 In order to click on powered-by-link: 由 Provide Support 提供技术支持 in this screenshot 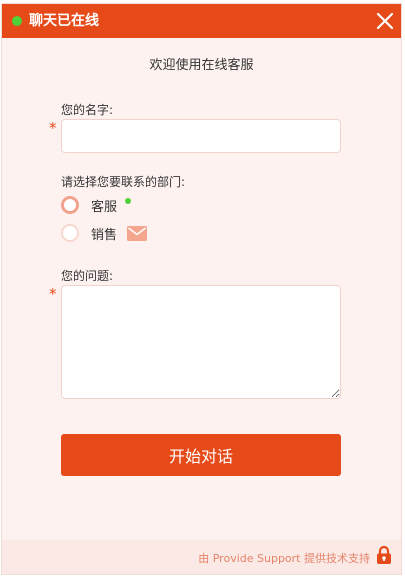, I will do `click(284, 558)`.